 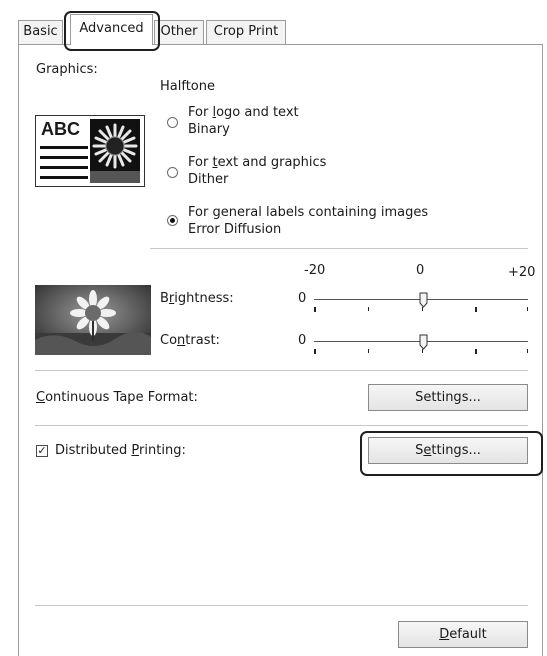 What do you see at coordinates (209, 129) in the screenshot?
I see `option-subtext: Binary` at bounding box center [209, 129].